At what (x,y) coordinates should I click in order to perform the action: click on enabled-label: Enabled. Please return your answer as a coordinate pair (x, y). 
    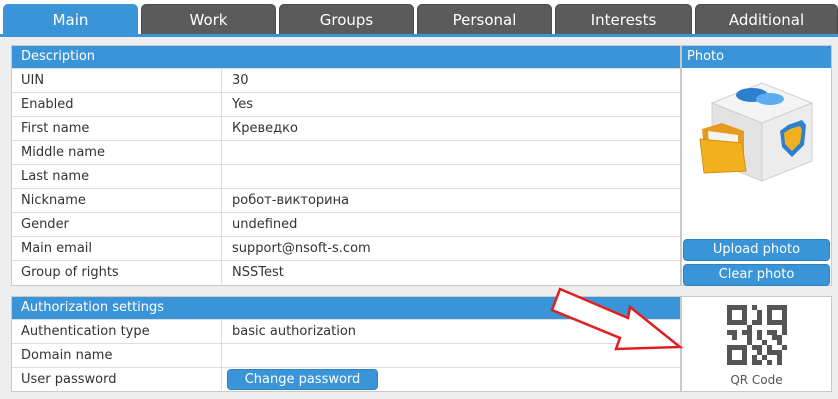
    Looking at the image, I should click on (47, 104).